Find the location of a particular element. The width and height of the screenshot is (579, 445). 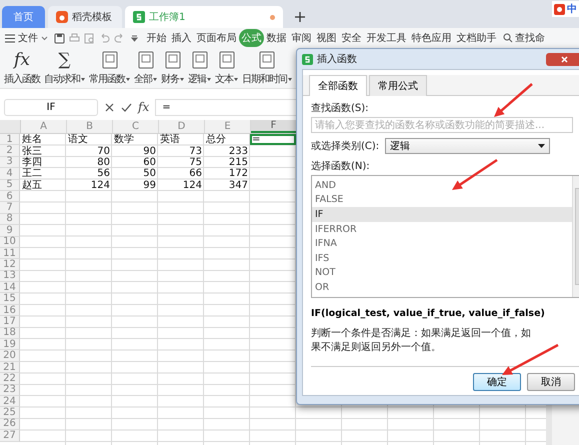

ribbon-tab: 特色应用 is located at coordinates (431, 38).